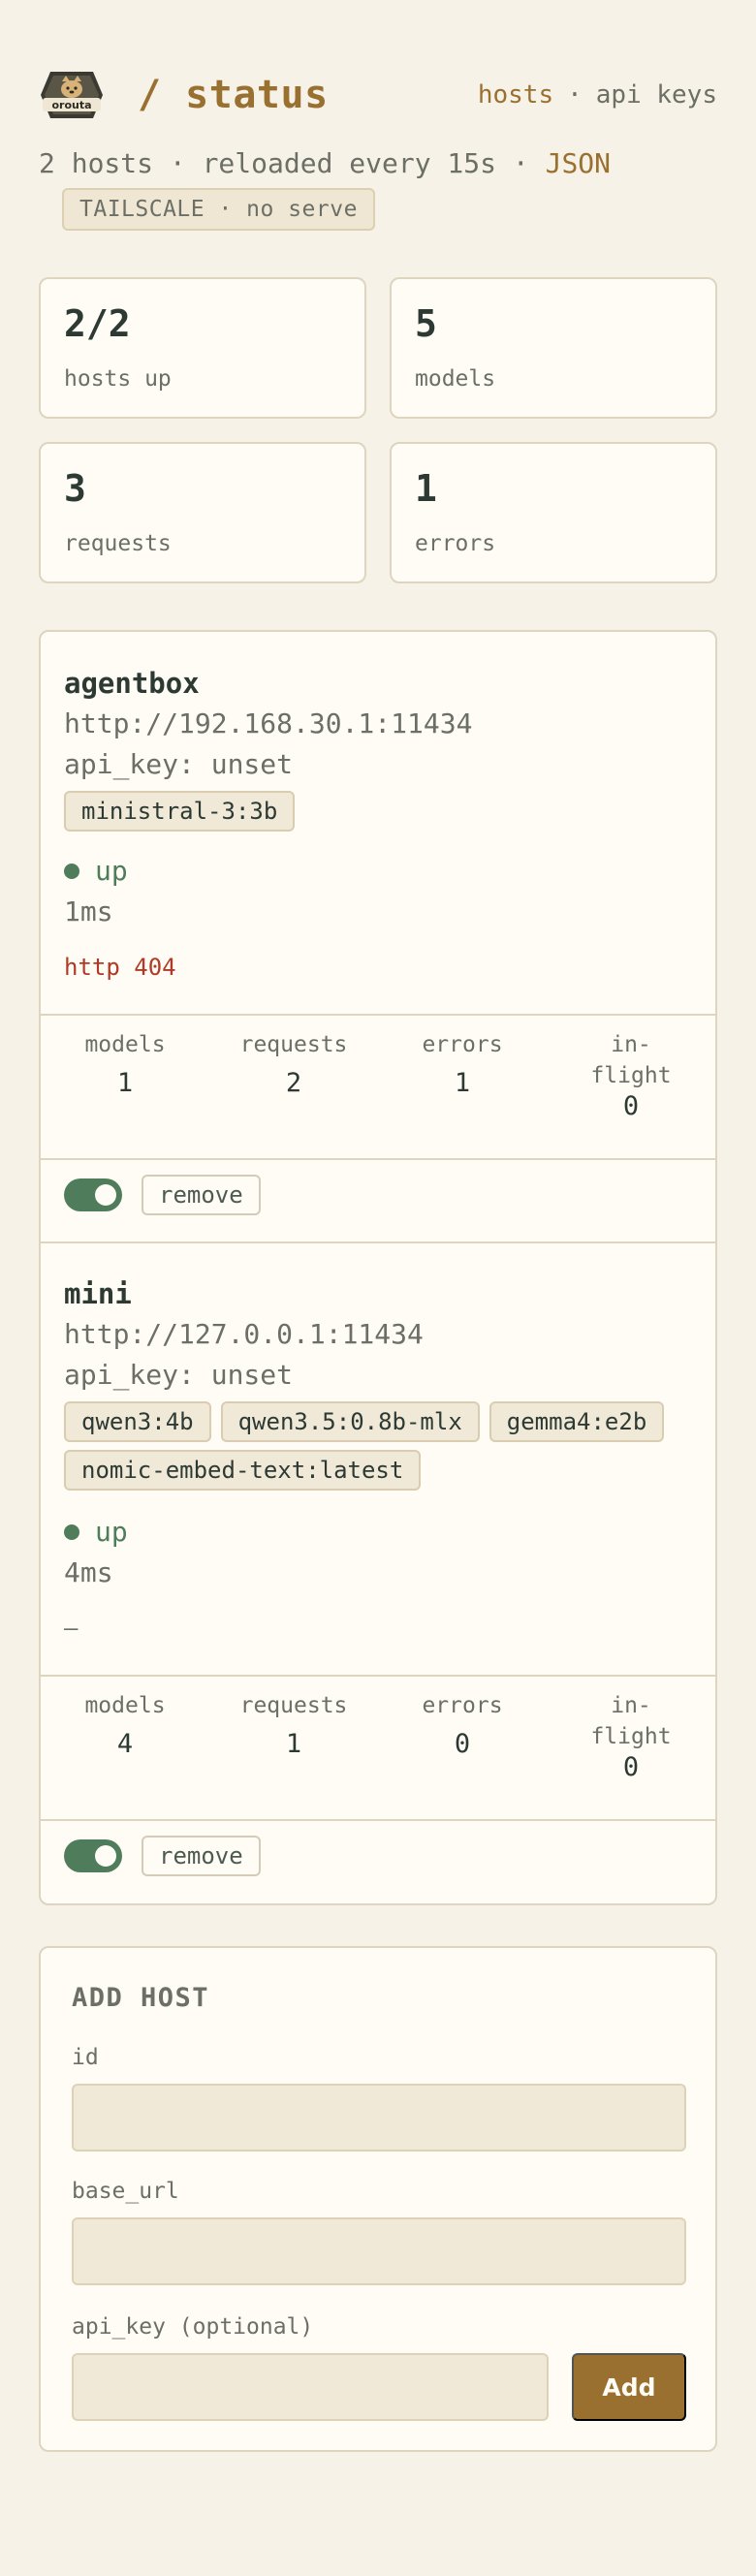 This screenshot has width=756, height=2576. What do you see at coordinates (120, 967) in the screenshot?
I see `host-last-error: http 404` at bounding box center [120, 967].